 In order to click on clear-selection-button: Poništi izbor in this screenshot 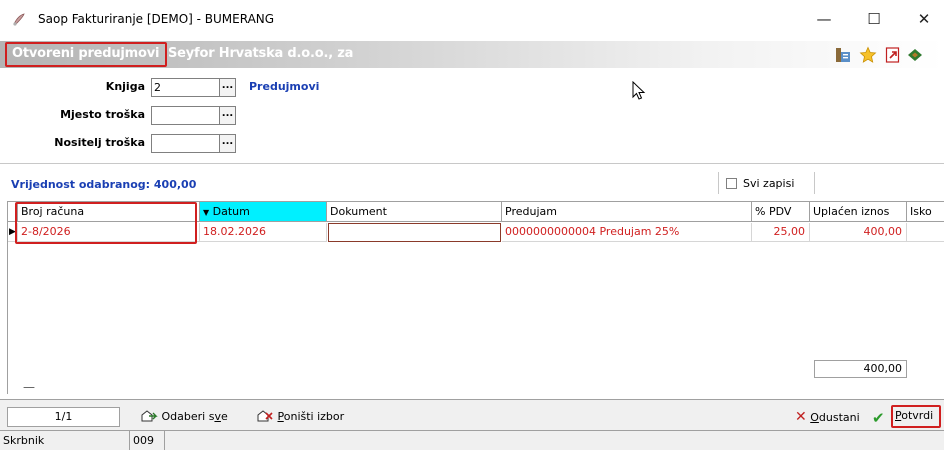, I will do `click(300, 416)`.